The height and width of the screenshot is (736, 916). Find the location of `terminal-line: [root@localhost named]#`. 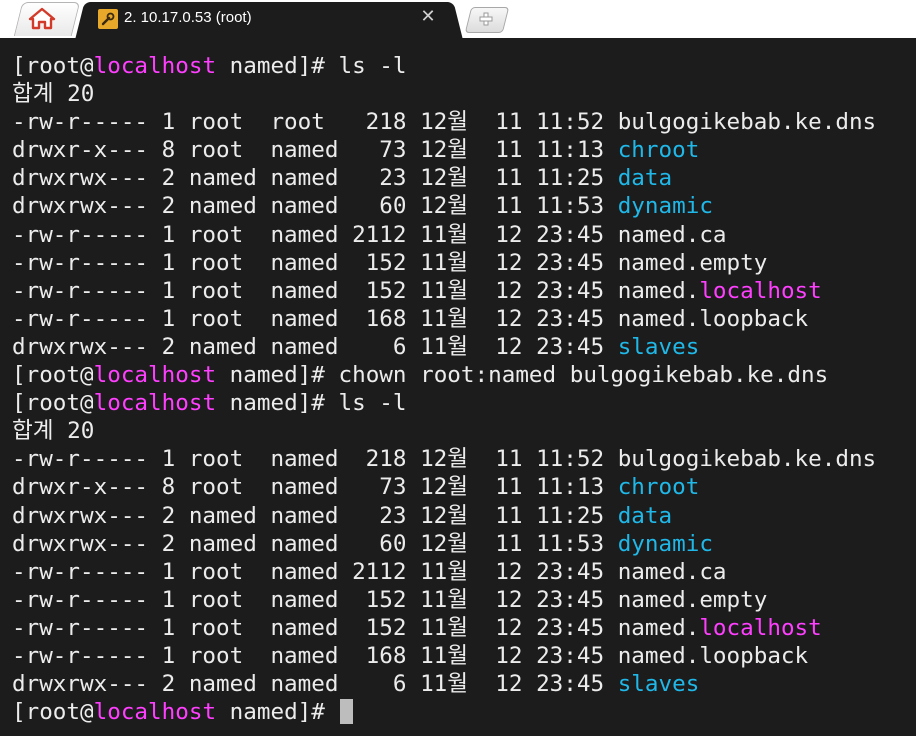

terminal-line: [root@localhost named]# is located at coordinates (444, 712).